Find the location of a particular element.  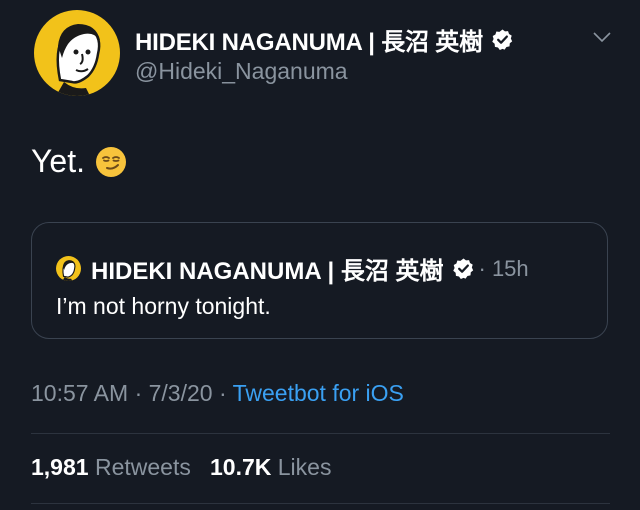

quoted-tweet-text: I’m not horny tonight. is located at coordinates (163, 306).